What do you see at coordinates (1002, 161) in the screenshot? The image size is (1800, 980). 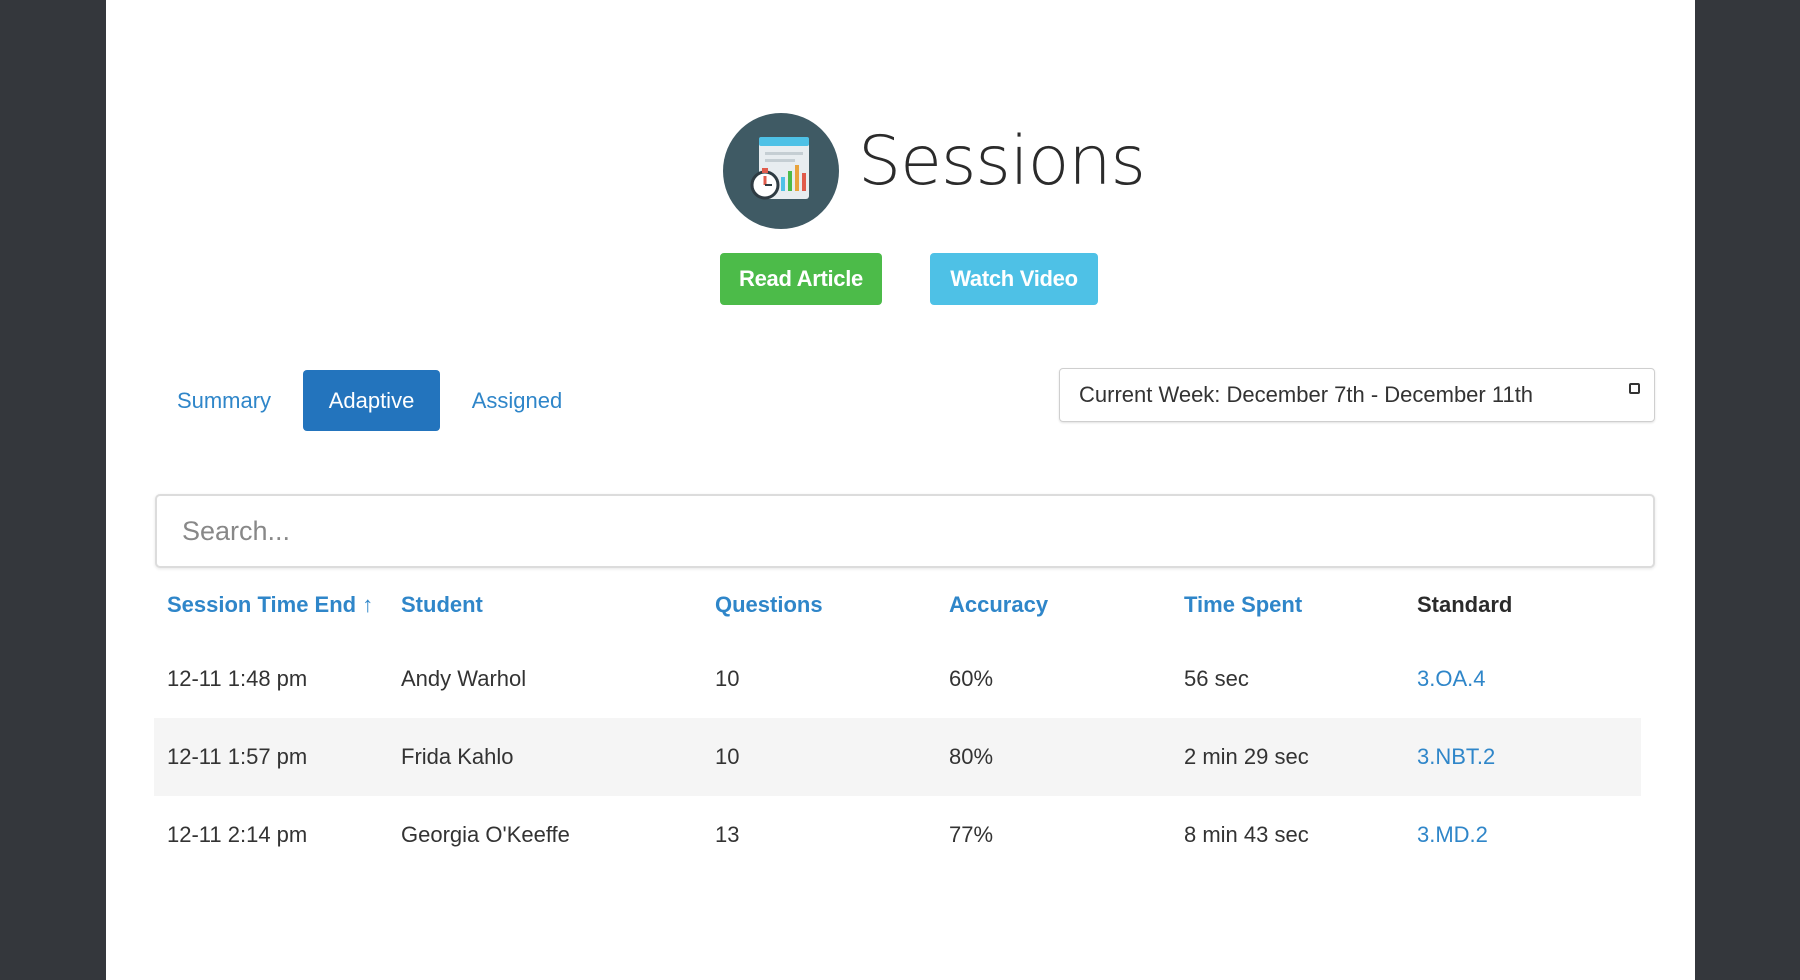 I see `page-title: Sessions` at bounding box center [1002, 161].